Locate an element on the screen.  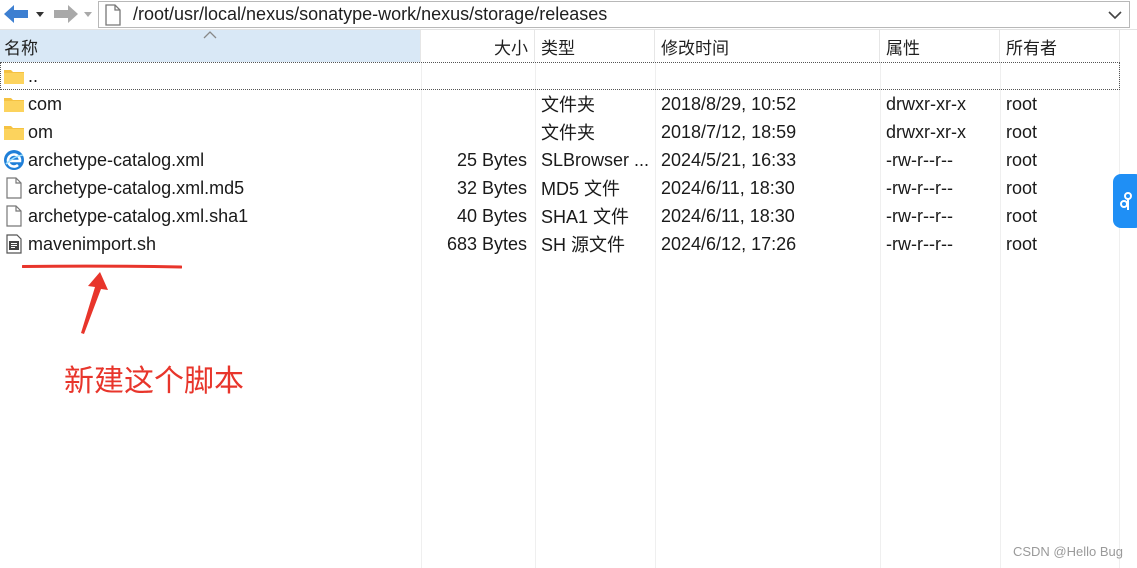
column-header-size-label: 大小 is located at coordinates (511, 48).